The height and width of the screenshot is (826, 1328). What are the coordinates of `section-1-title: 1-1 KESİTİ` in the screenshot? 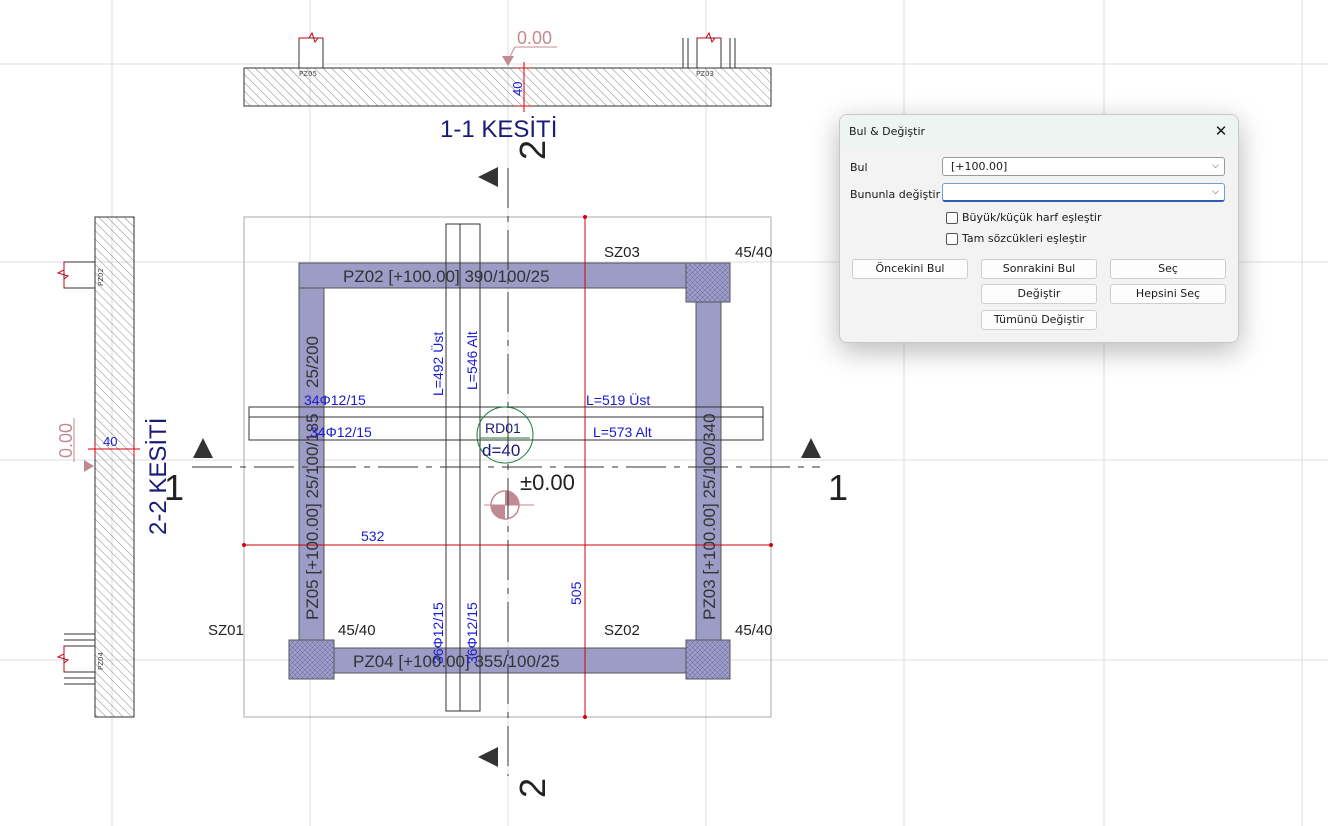 It's located at (498, 129).